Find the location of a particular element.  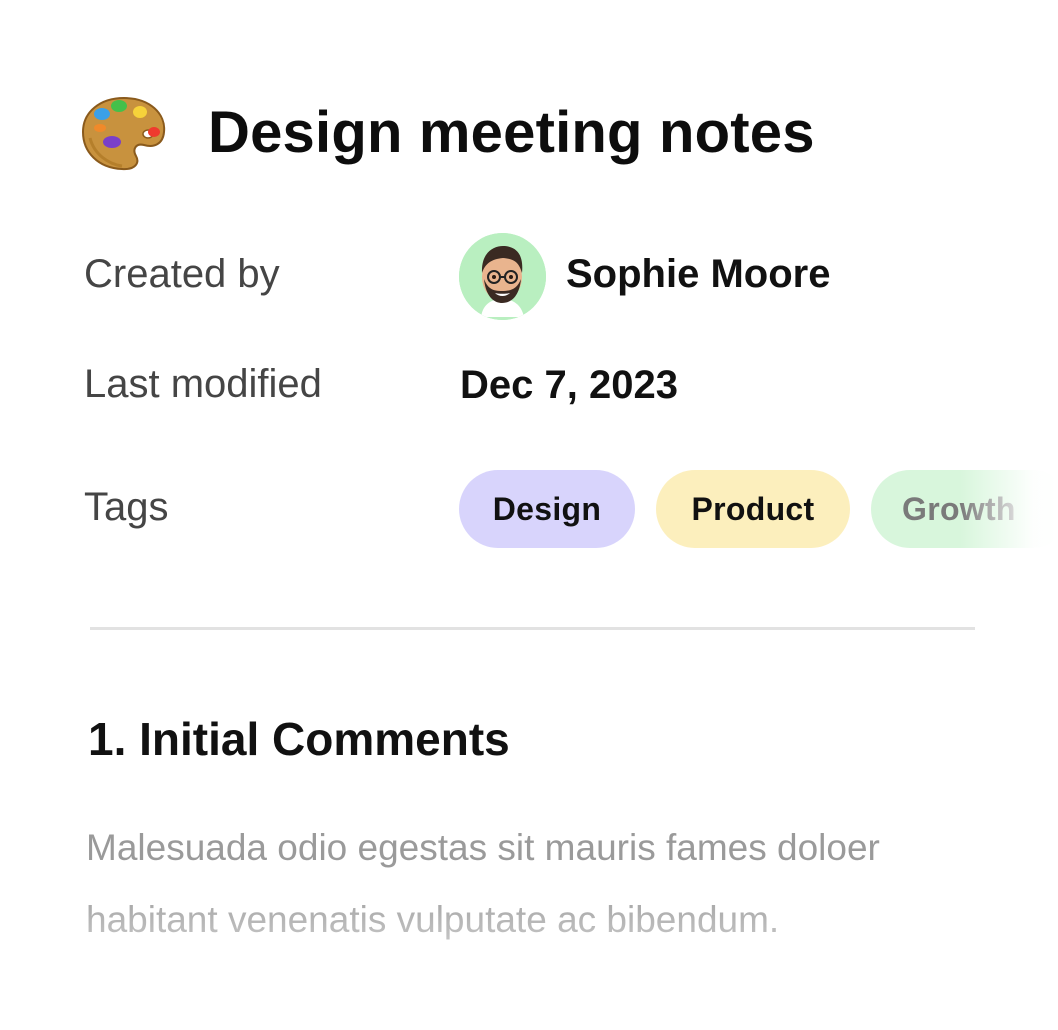

last-modified-label: Last modified is located at coordinates (203, 384).